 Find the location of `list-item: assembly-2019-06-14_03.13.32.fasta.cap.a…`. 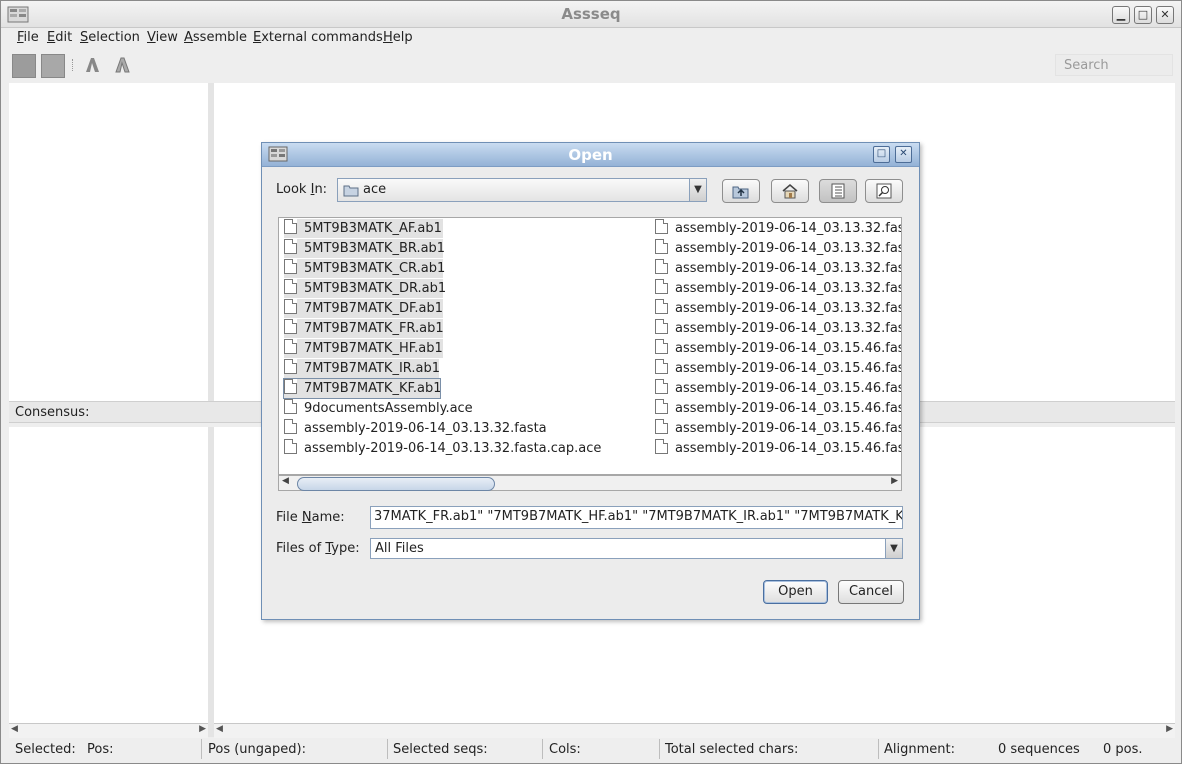

list-item: assembly-2019-06-14_03.13.32.fasta.cap.a… is located at coordinates (442, 448).